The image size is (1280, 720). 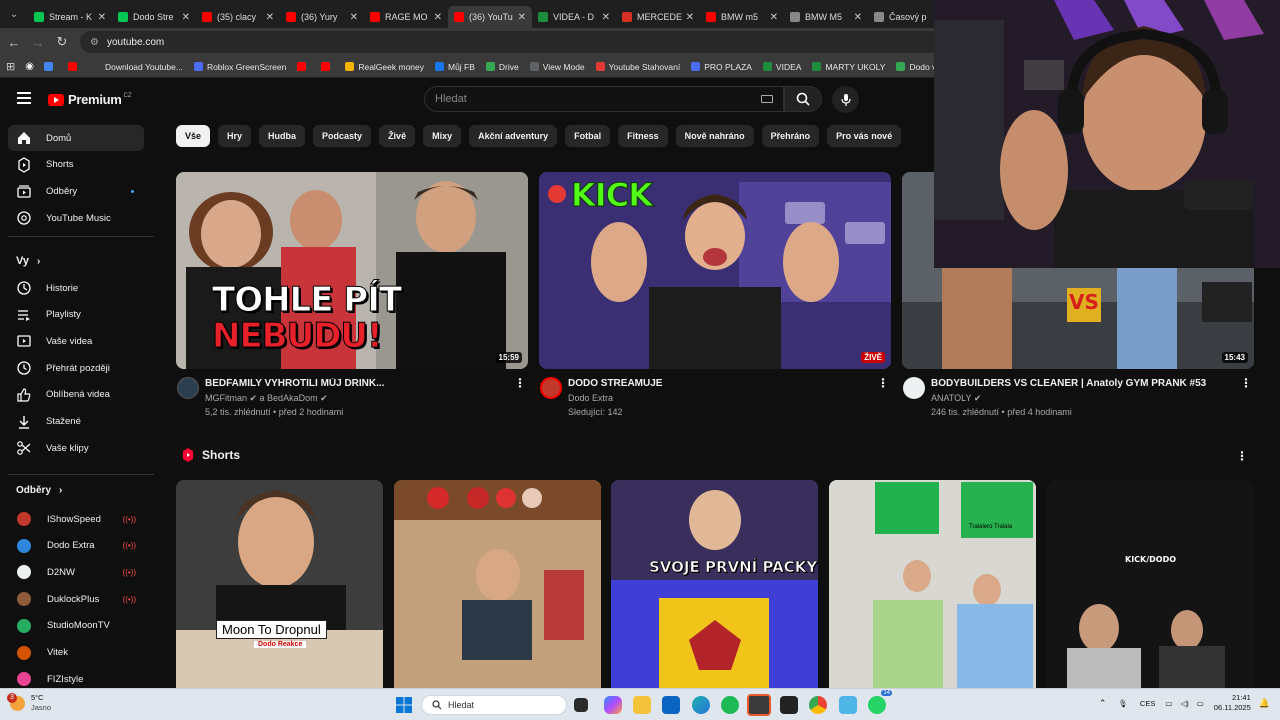 I want to click on sidebar-item: Dodo Extra ((•)), so click(x=76, y=546).